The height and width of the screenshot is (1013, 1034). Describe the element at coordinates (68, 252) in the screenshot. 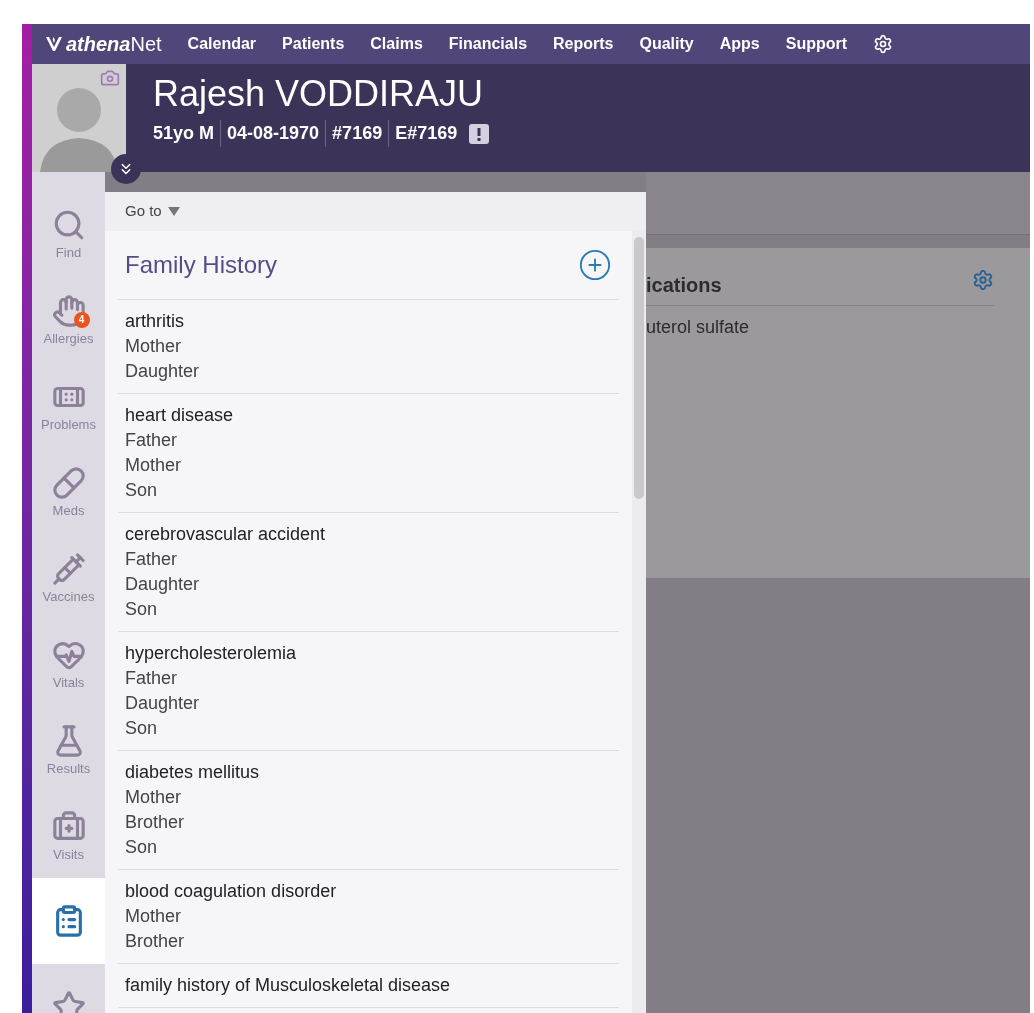

I see `sidebar-label: Find` at that location.